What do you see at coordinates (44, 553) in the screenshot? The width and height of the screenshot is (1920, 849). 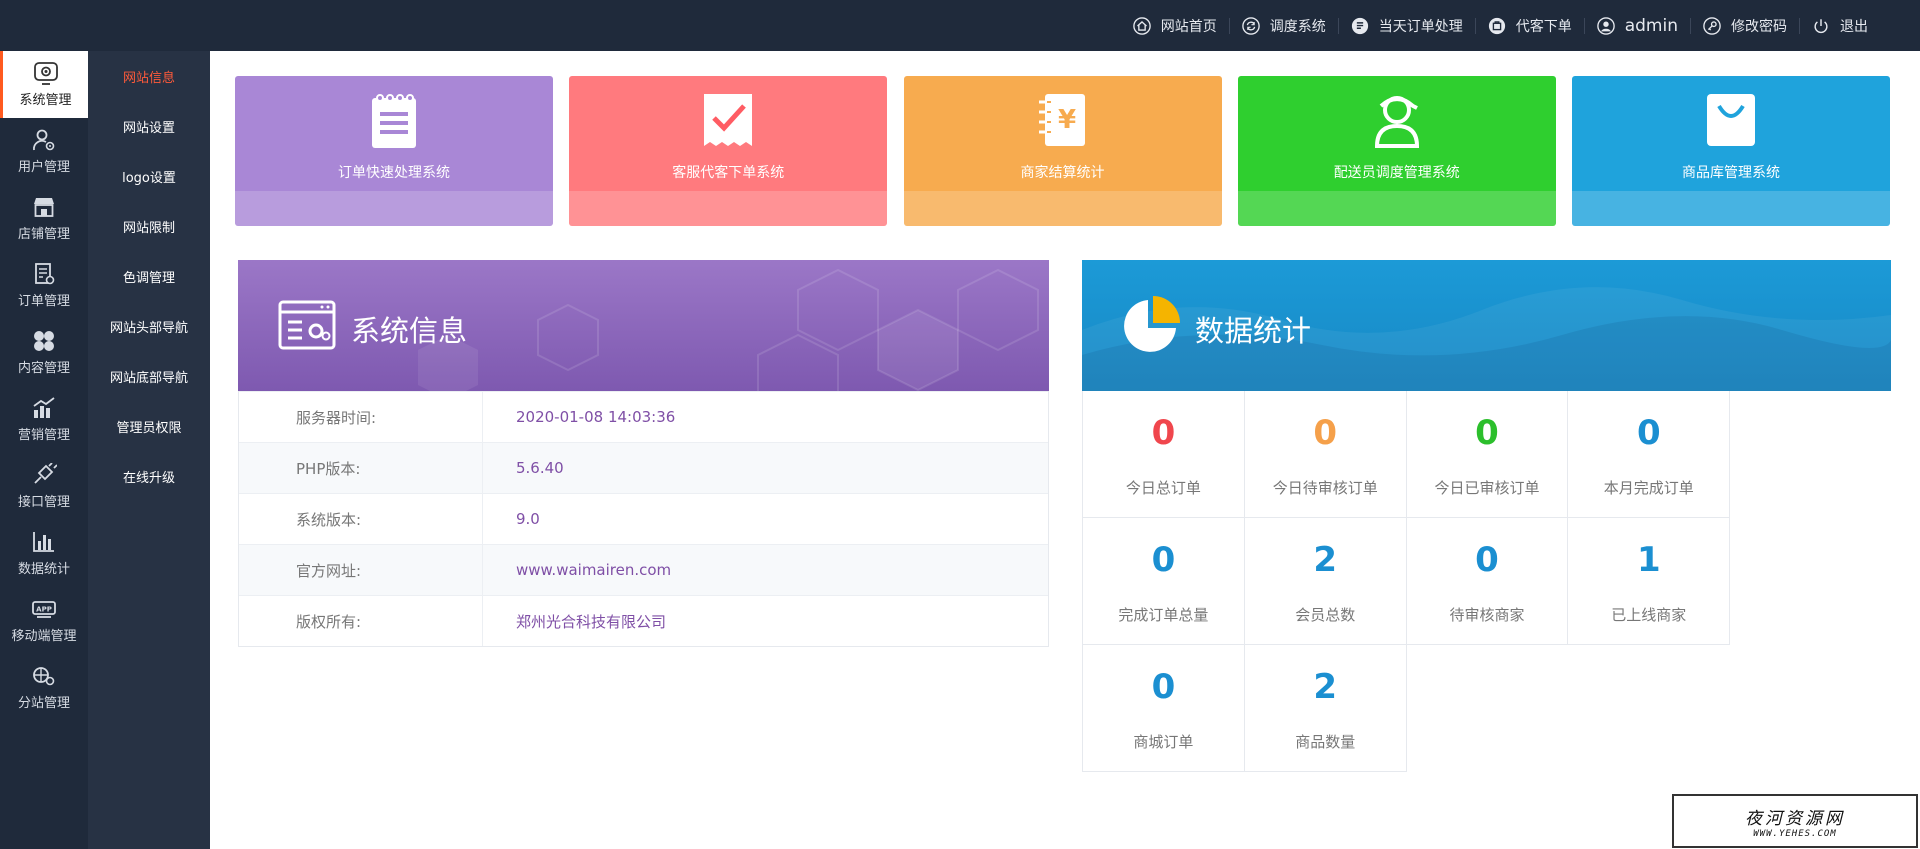 I see `sidebar-item-statistics: 数据统计` at bounding box center [44, 553].